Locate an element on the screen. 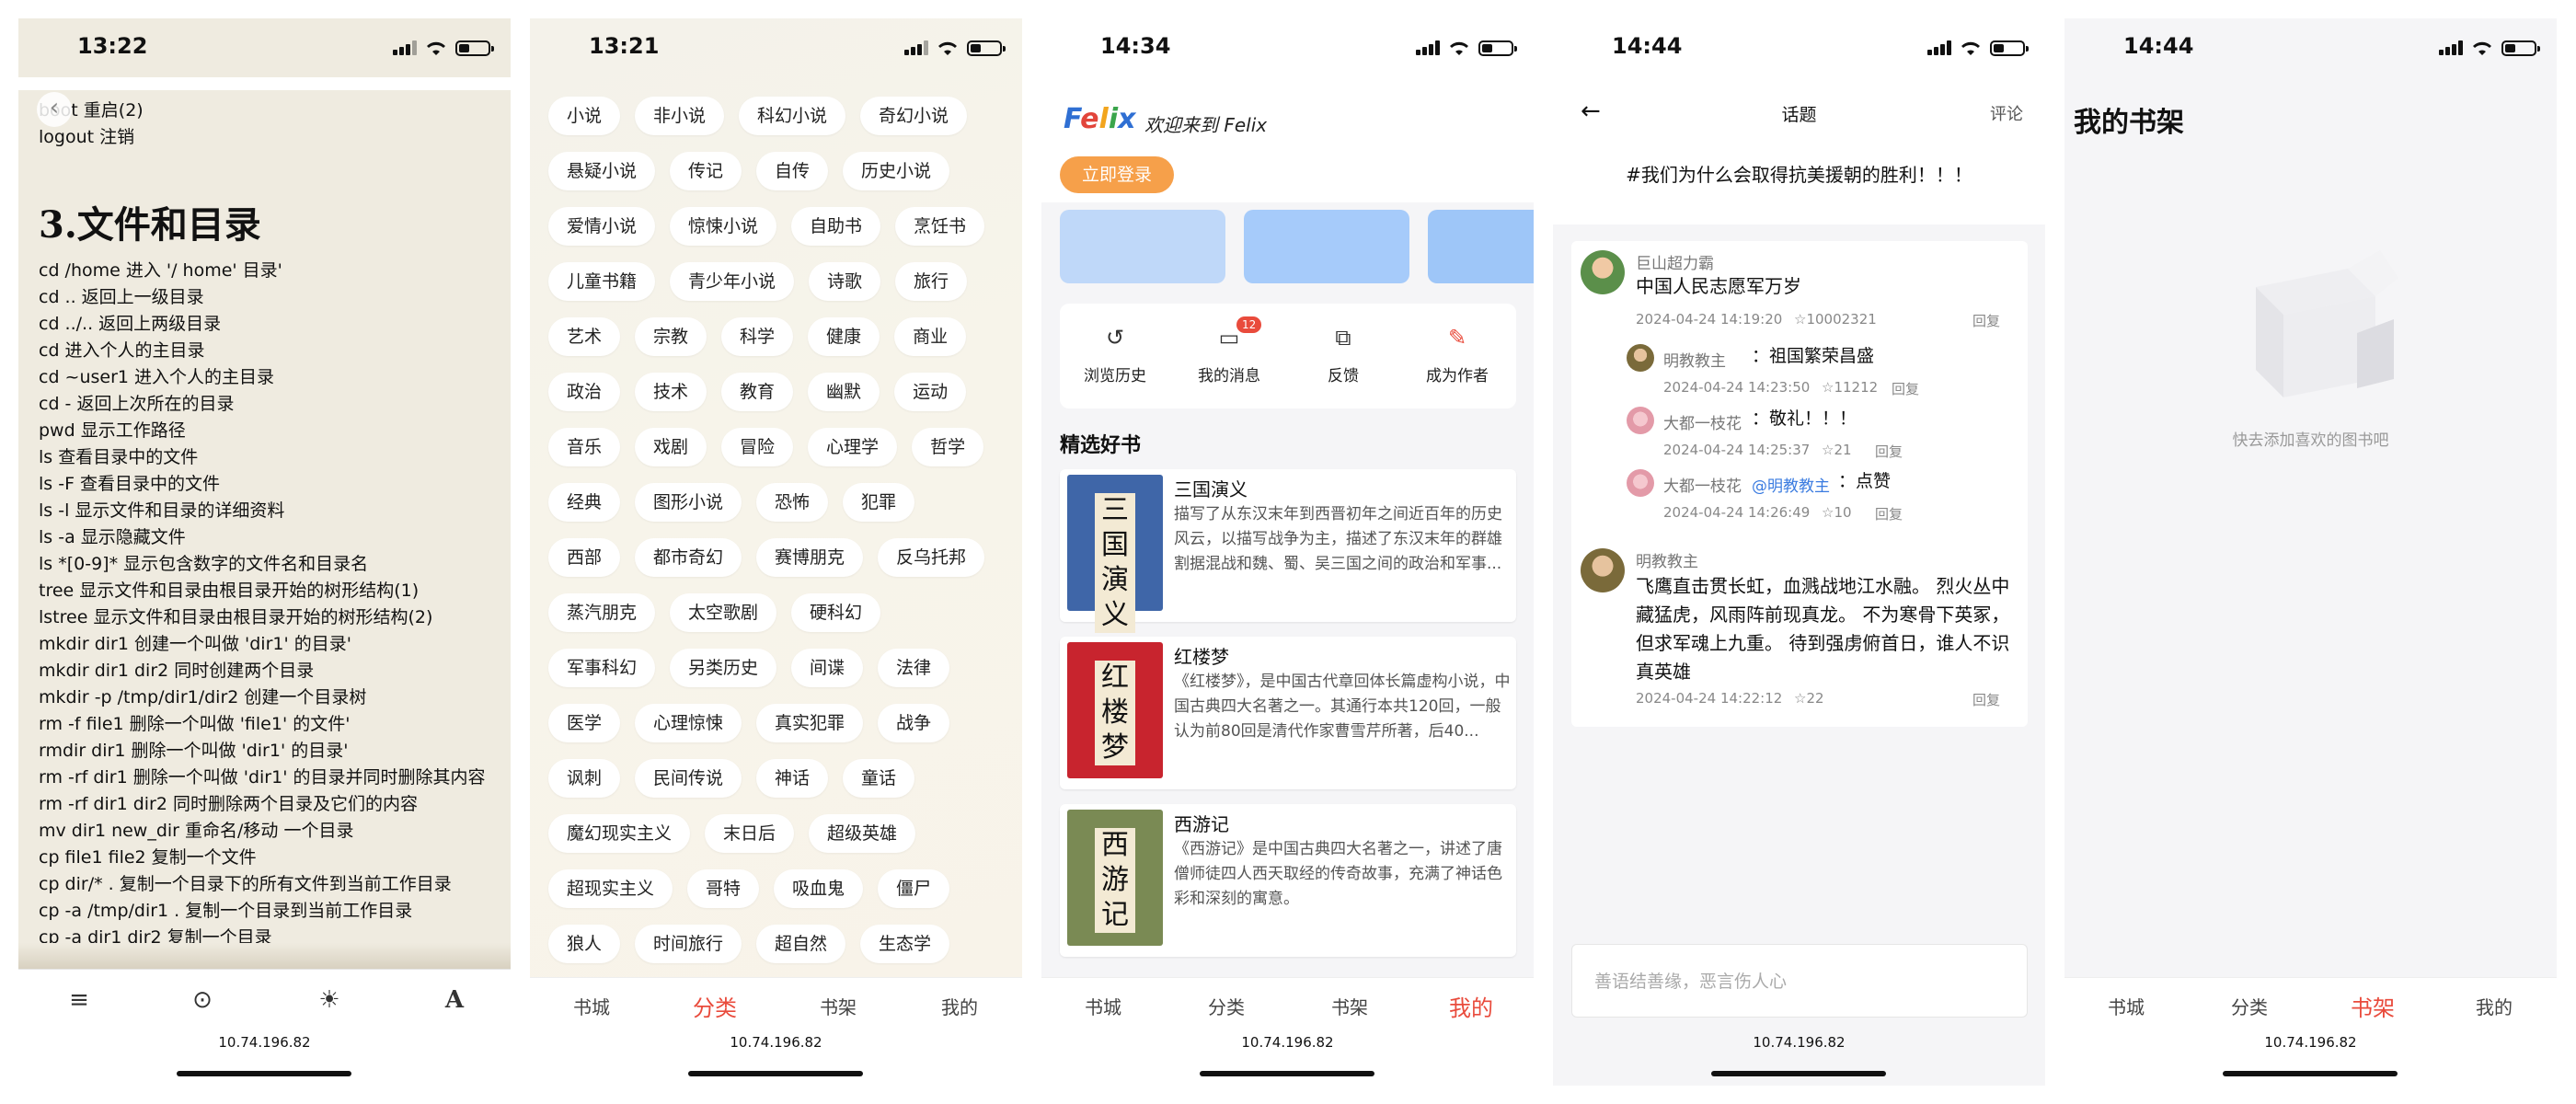  mention-link: @明教教主 is located at coordinates (1791, 484).